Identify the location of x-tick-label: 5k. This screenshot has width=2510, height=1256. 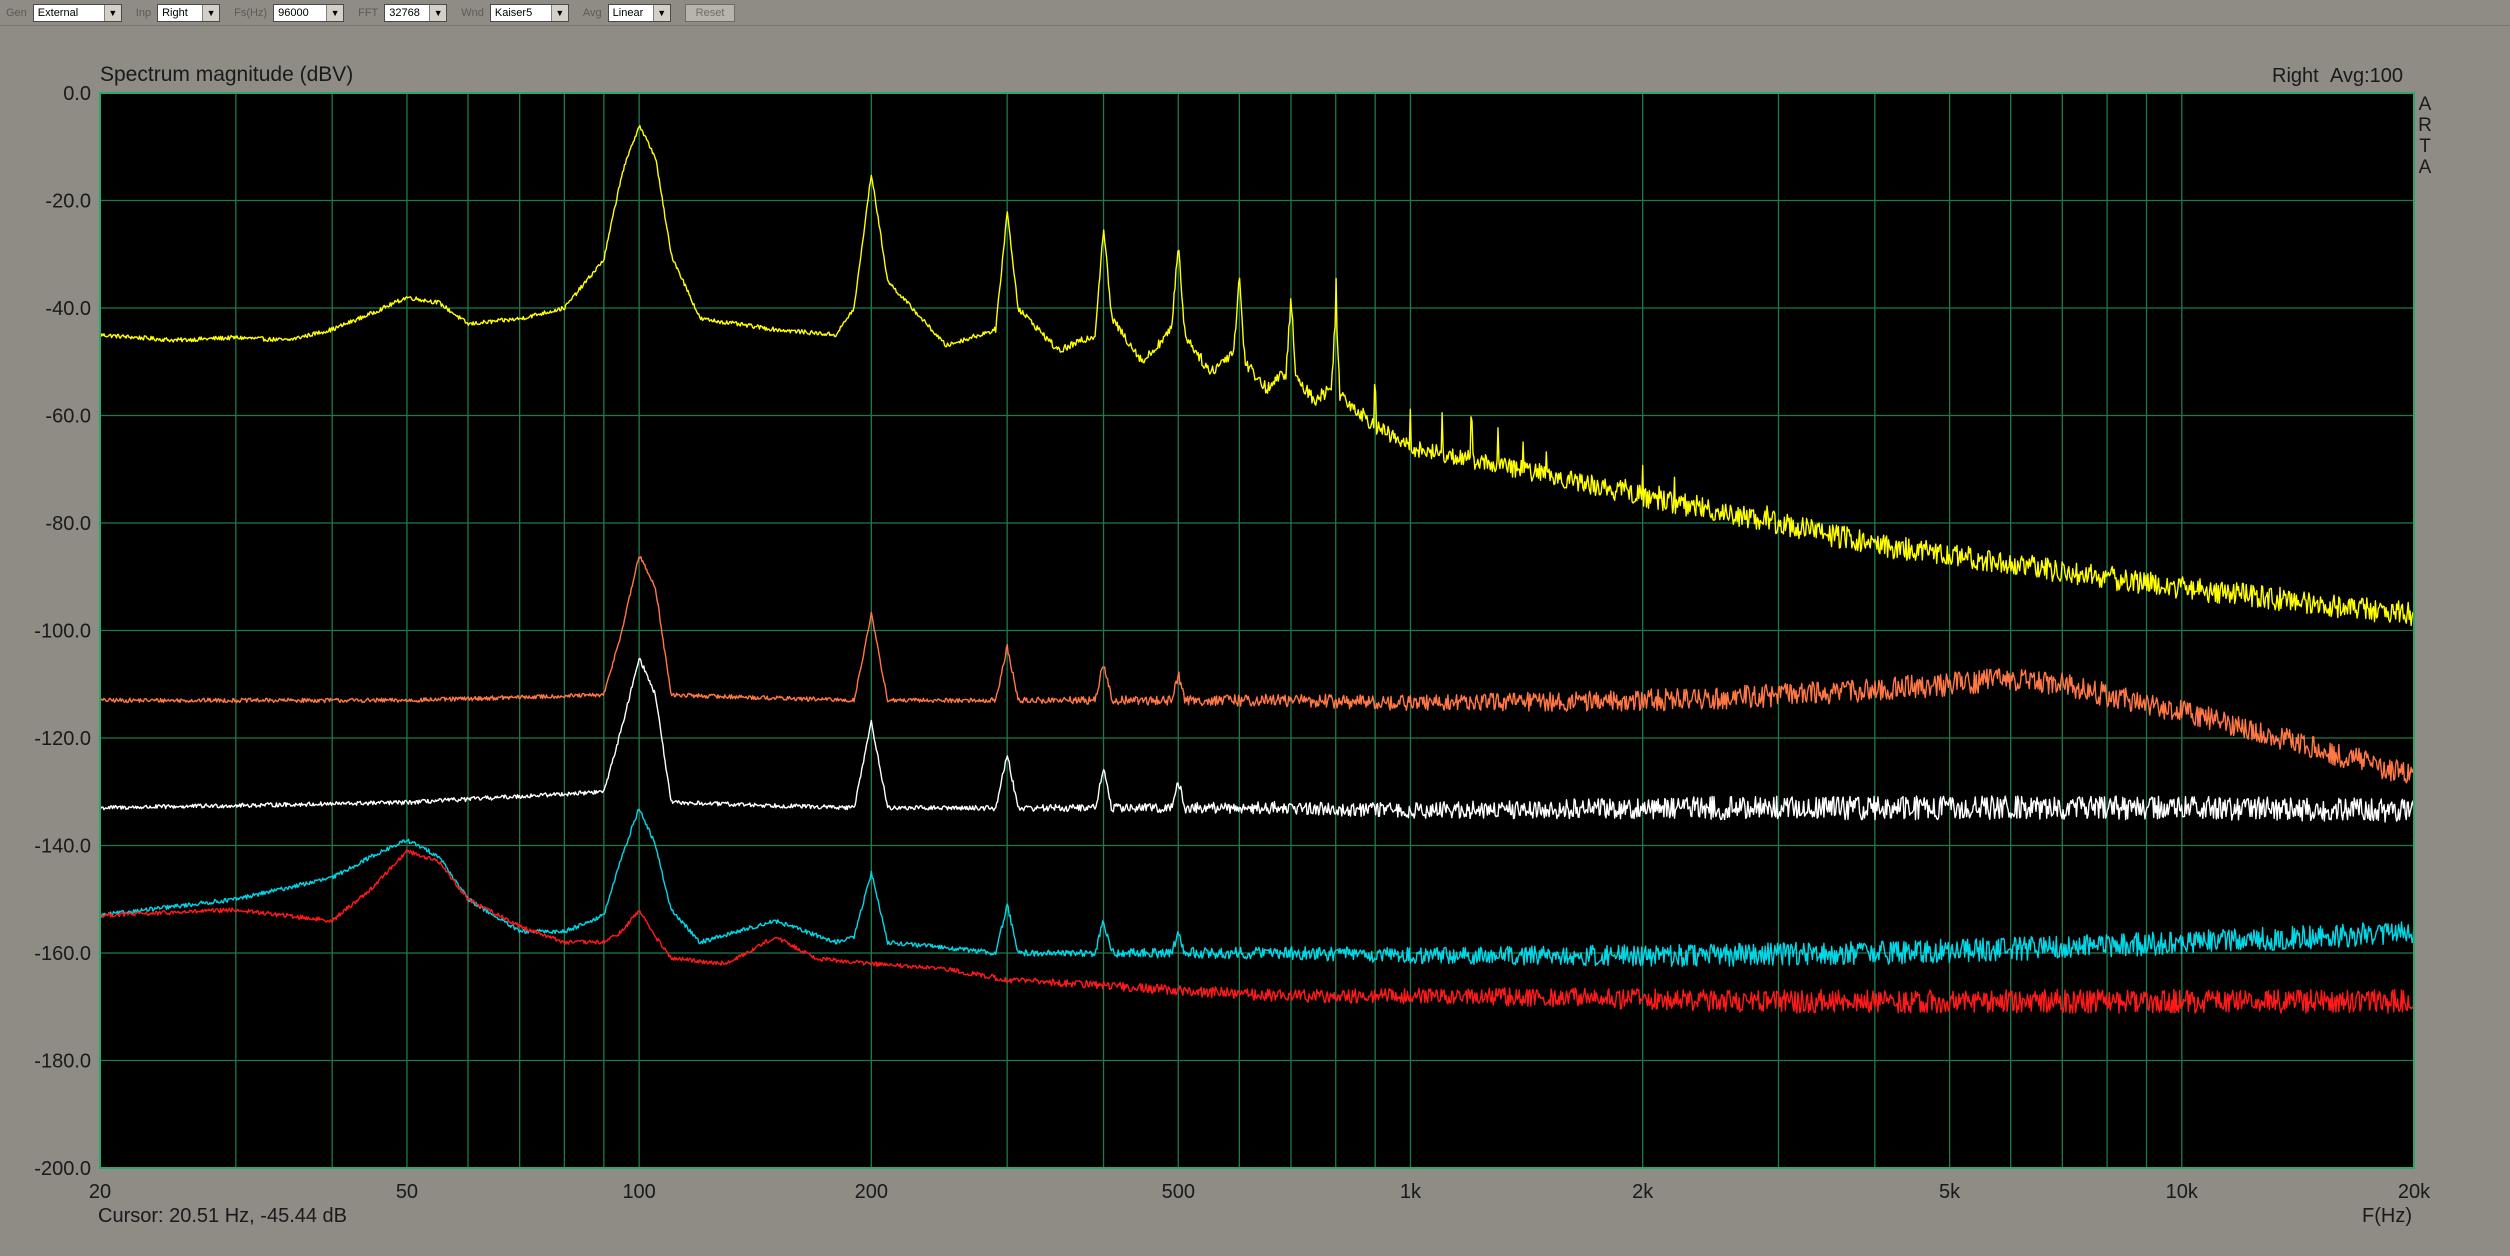
(1950, 1192).